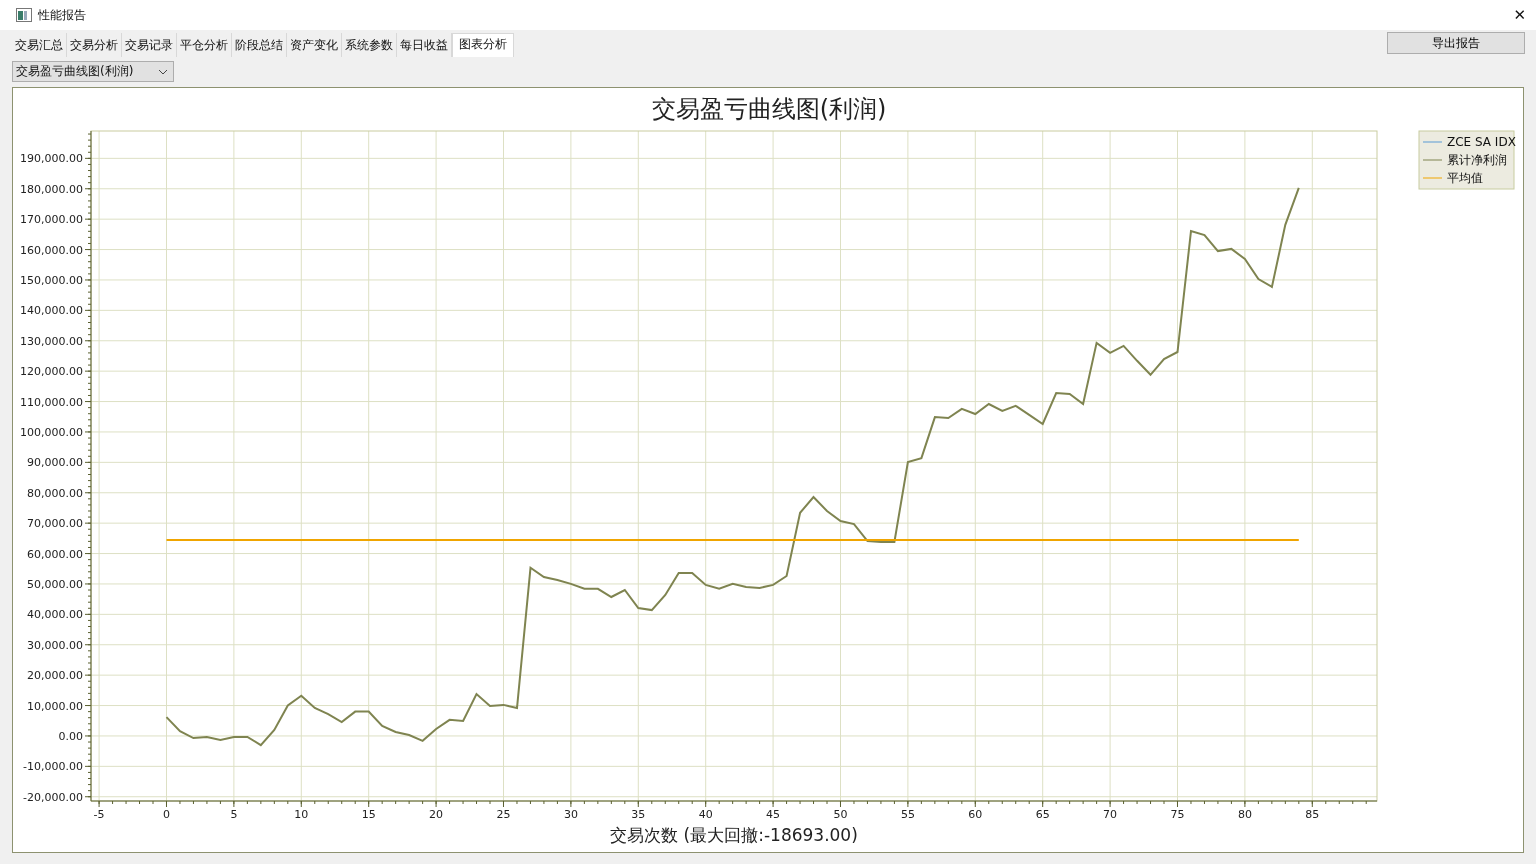 Image resolution: width=1536 pixels, height=864 pixels. I want to click on x-tick-label: 80, so click(1244, 814).